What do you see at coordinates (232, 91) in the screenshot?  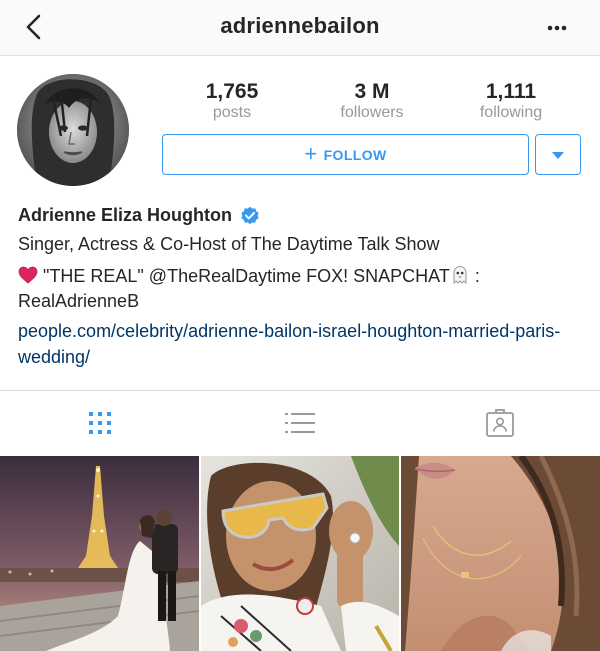 I see `posts-count: 1,765` at bounding box center [232, 91].